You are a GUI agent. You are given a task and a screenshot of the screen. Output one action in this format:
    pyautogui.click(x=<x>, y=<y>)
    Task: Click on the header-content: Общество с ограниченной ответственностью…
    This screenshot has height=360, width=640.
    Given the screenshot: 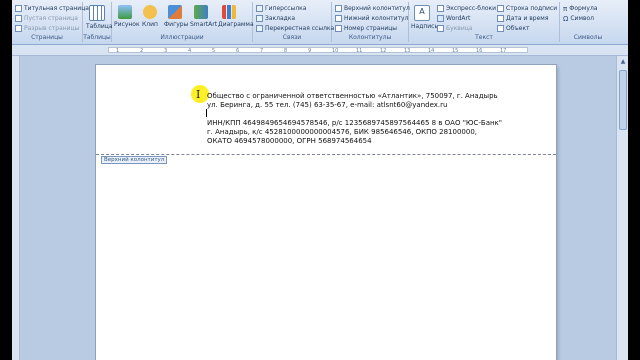 What is the action you would take?
    pyautogui.click(x=354, y=119)
    